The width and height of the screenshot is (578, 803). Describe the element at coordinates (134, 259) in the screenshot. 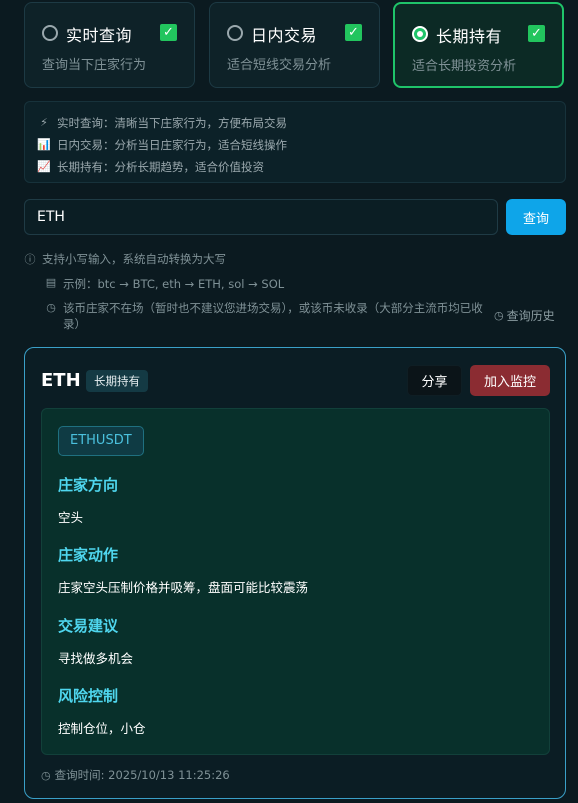

I see `hint-lowercase-text: 支持小写输入，系统自动转换为大写` at that location.